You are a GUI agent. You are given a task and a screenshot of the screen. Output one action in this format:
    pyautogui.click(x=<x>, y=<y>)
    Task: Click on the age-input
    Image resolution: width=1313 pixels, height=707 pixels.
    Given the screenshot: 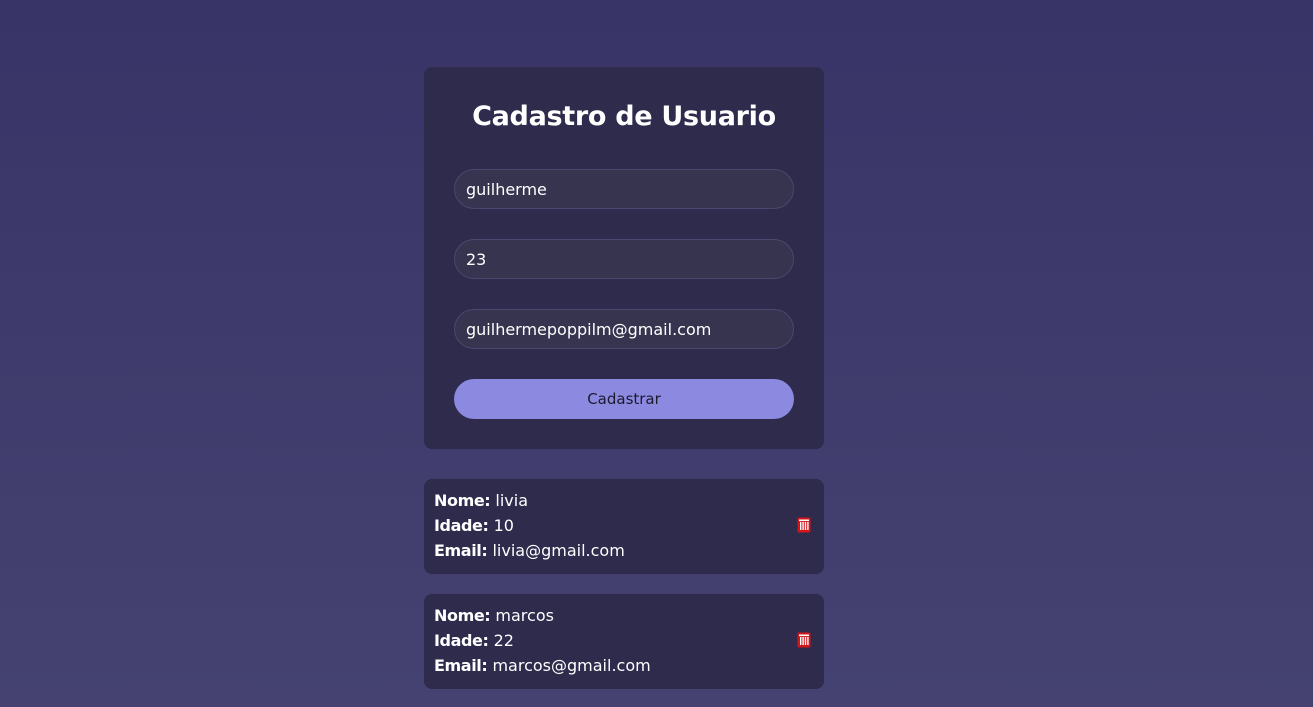 What is the action you would take?
    pyautogui.click(x=624, y=259)
    